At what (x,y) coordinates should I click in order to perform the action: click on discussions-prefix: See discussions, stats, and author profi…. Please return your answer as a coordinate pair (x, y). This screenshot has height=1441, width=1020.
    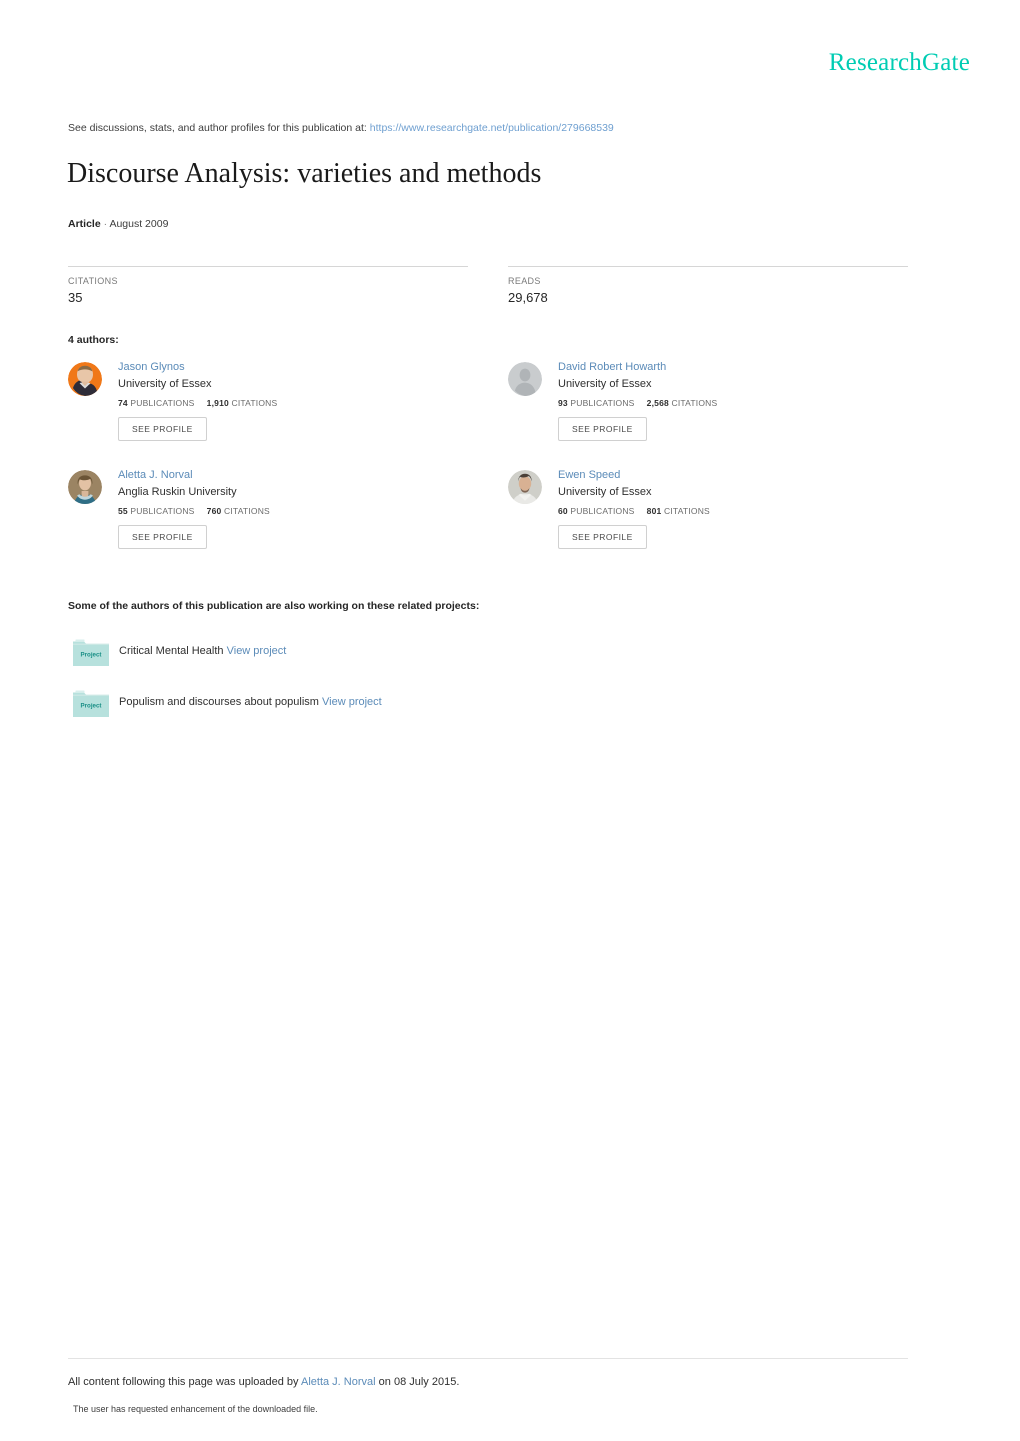
    Looking at the image, I should click on (217, 128).